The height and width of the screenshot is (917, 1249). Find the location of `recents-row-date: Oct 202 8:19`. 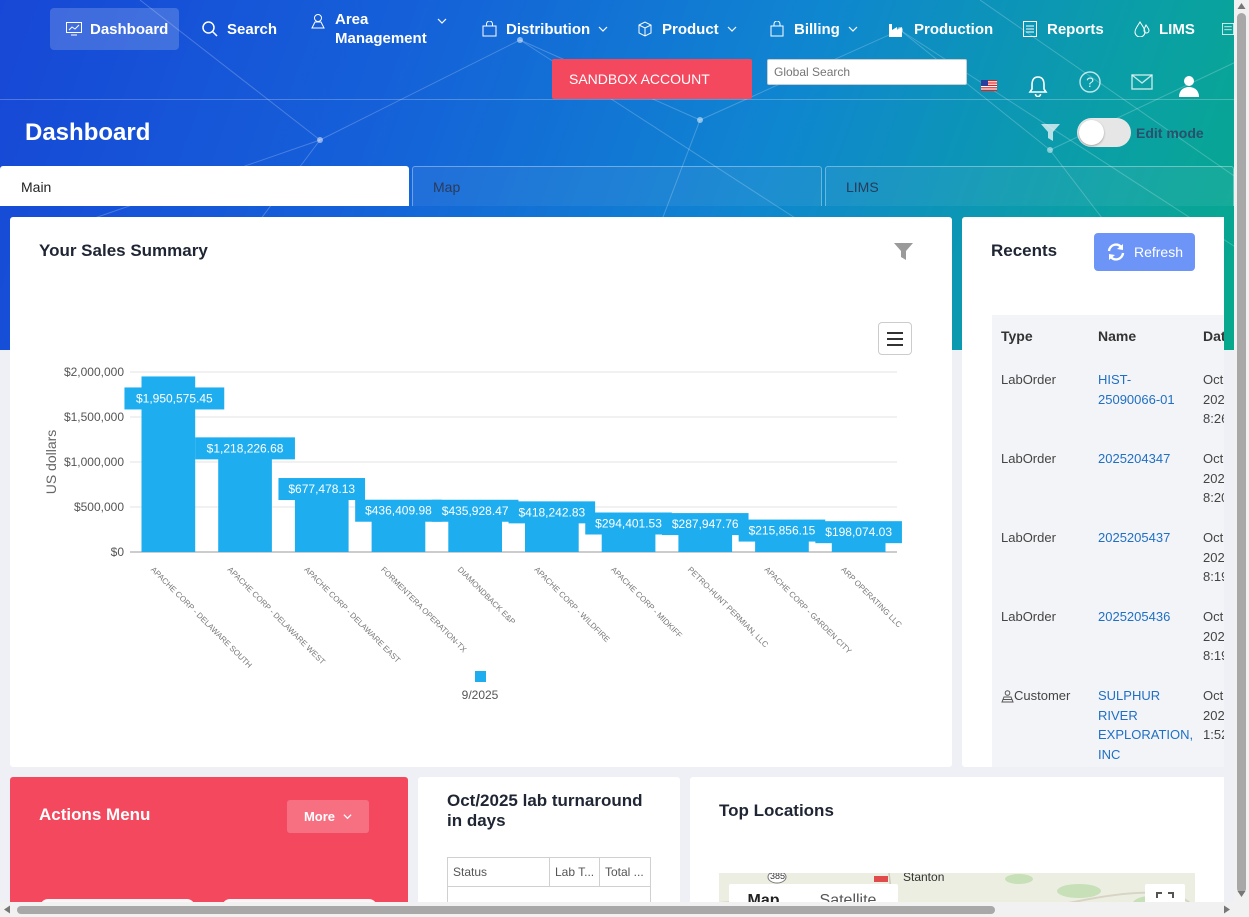

recents-row-date: Oct 202 8:19 is located at coordinates (1213, 557).